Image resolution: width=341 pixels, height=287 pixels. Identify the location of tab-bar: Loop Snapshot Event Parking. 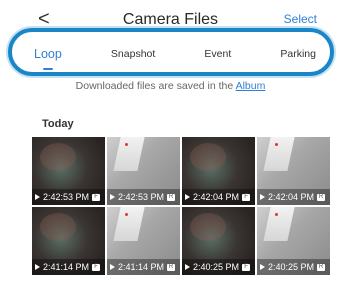
(175, 55).